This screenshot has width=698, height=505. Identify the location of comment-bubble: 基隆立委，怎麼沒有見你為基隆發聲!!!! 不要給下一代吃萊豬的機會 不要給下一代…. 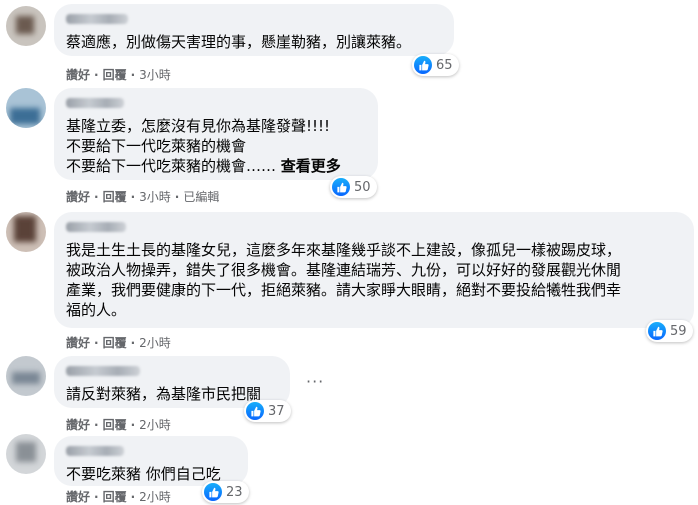
(216, 134).